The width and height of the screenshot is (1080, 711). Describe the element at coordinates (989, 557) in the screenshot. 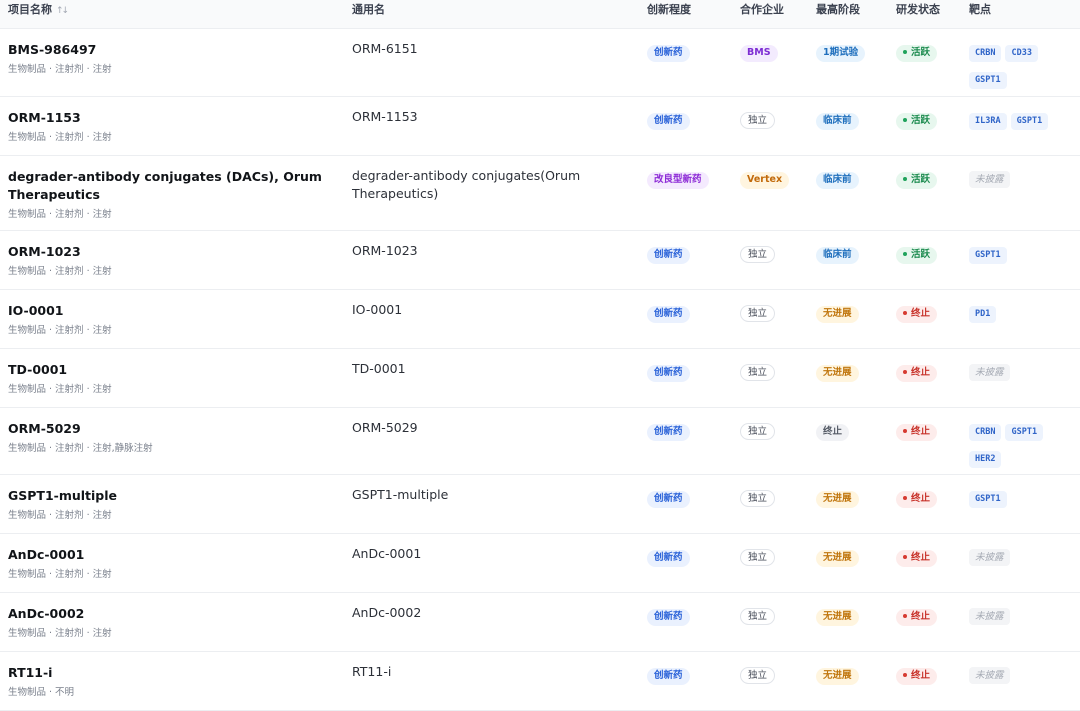

I see `targets-undisclosed: 未披露` at that location.